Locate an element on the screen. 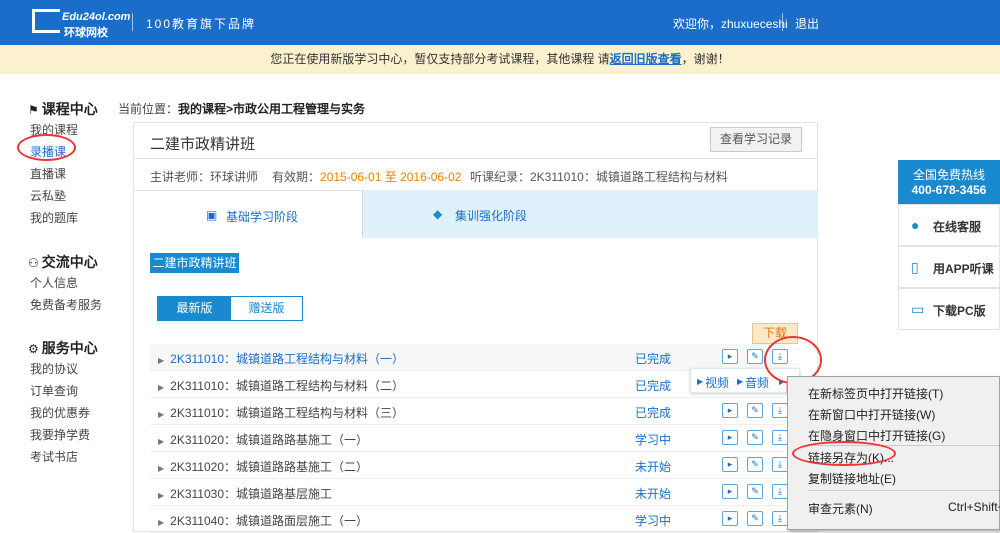  ctx-copy-link: 复制链接地址(E) is located at coordinates (852, 478).